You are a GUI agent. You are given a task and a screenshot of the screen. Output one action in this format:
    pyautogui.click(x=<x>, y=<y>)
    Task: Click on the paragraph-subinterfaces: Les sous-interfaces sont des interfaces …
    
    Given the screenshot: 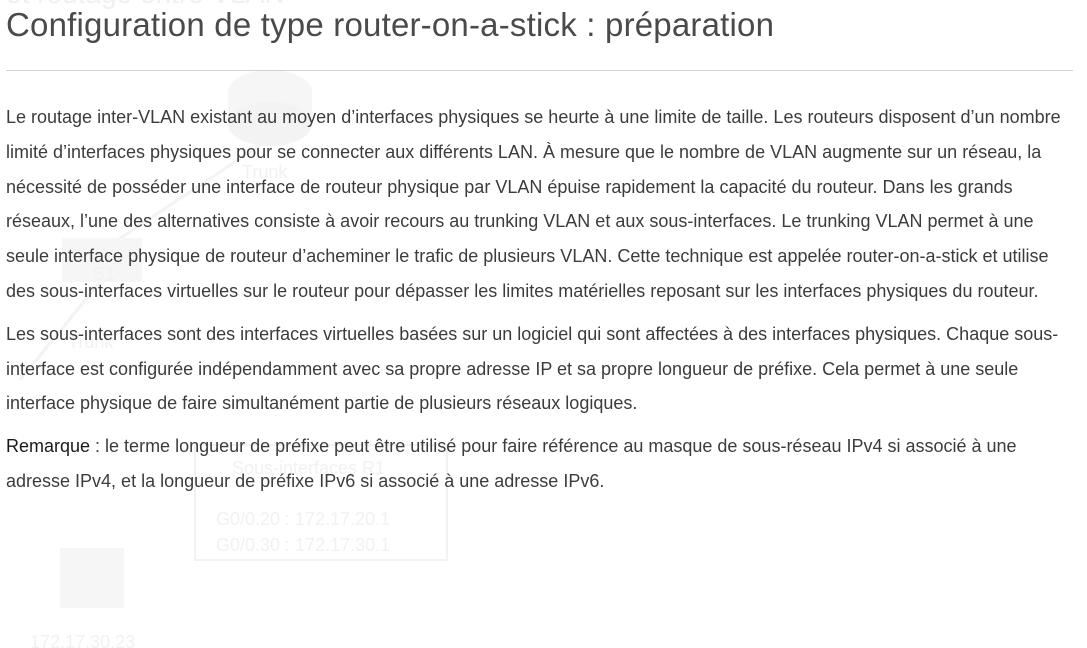 What is the action you would take?
    pyautogui.click(x=532, y=368)
    